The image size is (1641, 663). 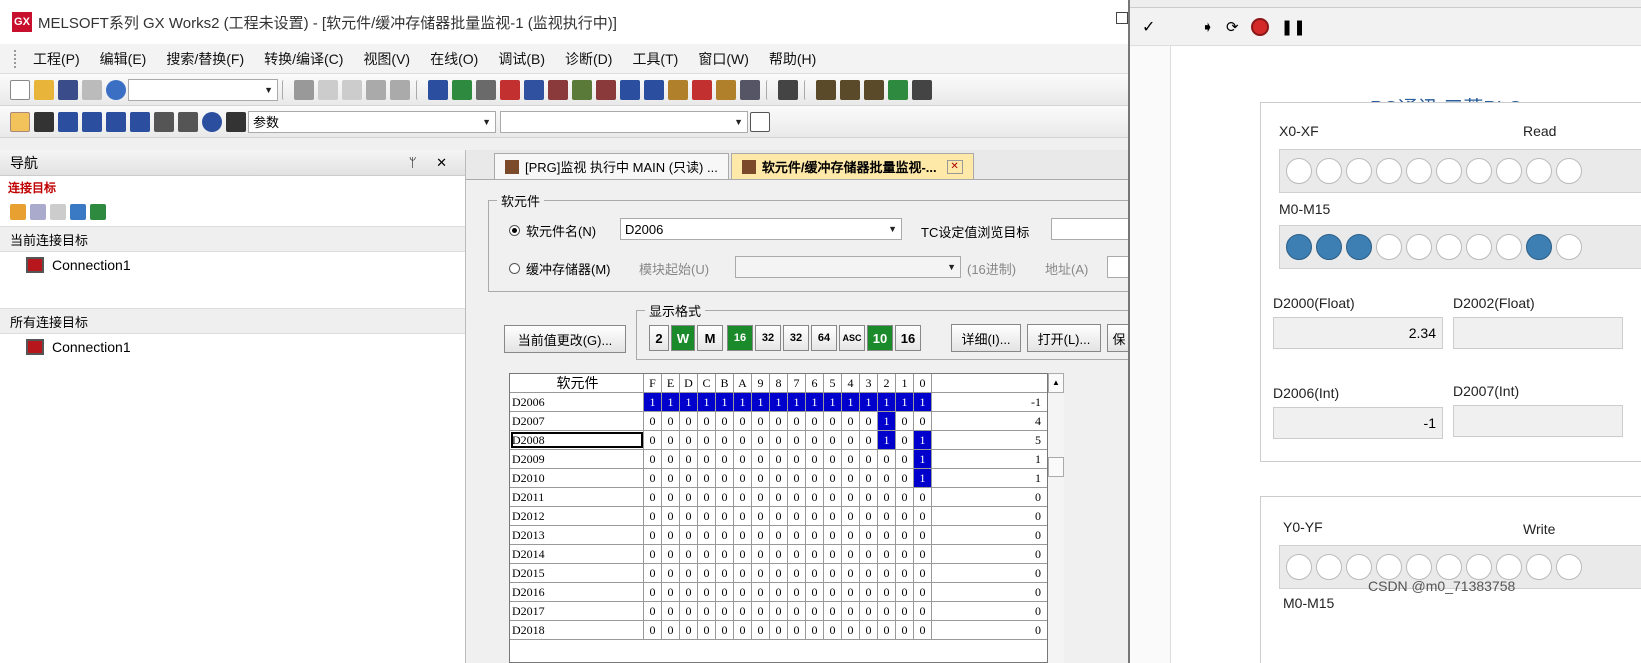 What do you see at coordinates (989, 421) in the screenshot?
I see `value-cell: 4` at bounding box center [989, 421].